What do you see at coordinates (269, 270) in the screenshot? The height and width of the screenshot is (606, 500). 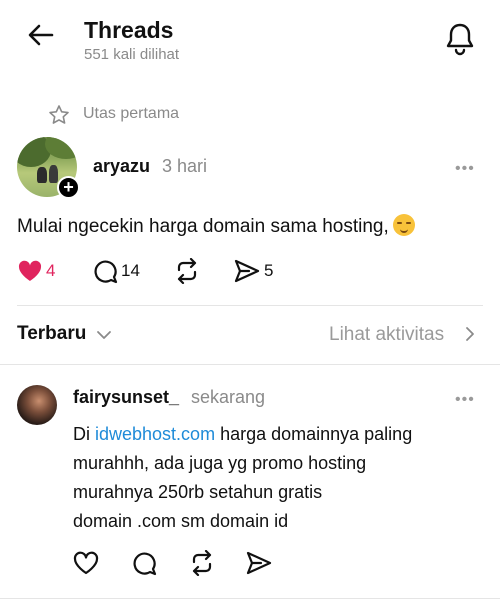 I see `share-count: 5` at bounding box center [269, 270].